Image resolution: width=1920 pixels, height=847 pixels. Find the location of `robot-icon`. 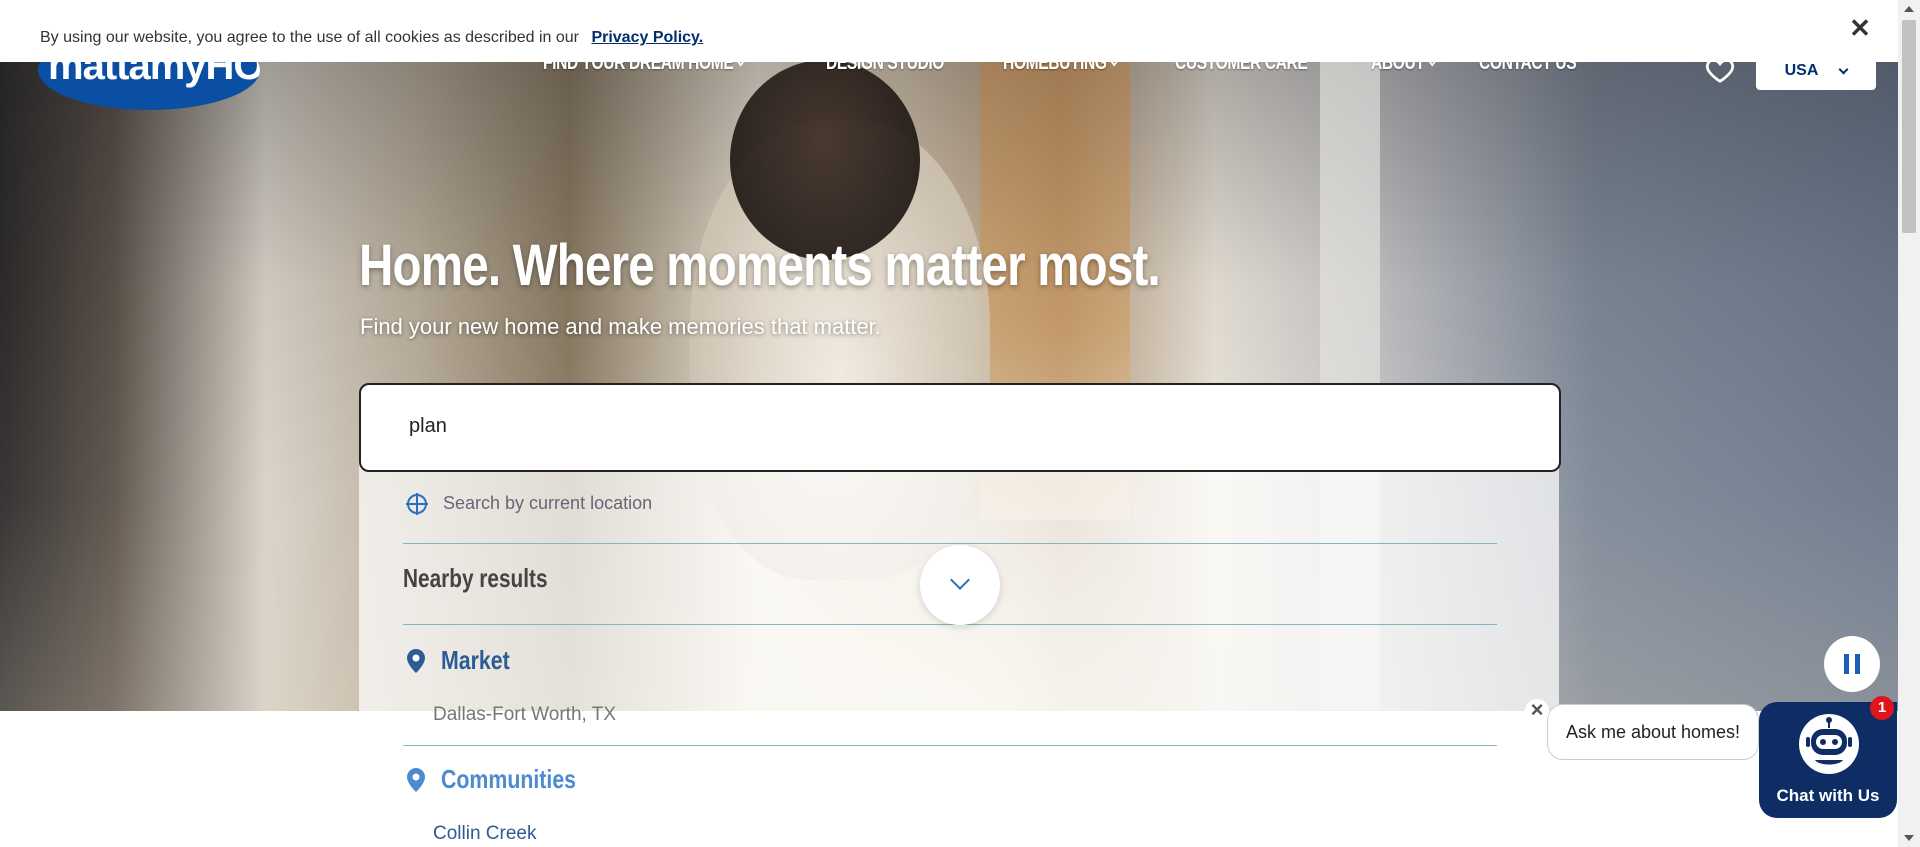

robot-icon is located at coordinates (1829, 744).